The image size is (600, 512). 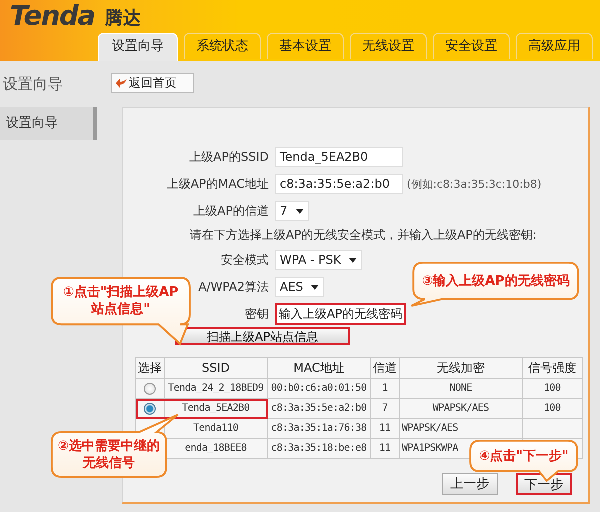 I want to click on input-field: 输入上级AP的无线密码, so click(x=340, y=314).